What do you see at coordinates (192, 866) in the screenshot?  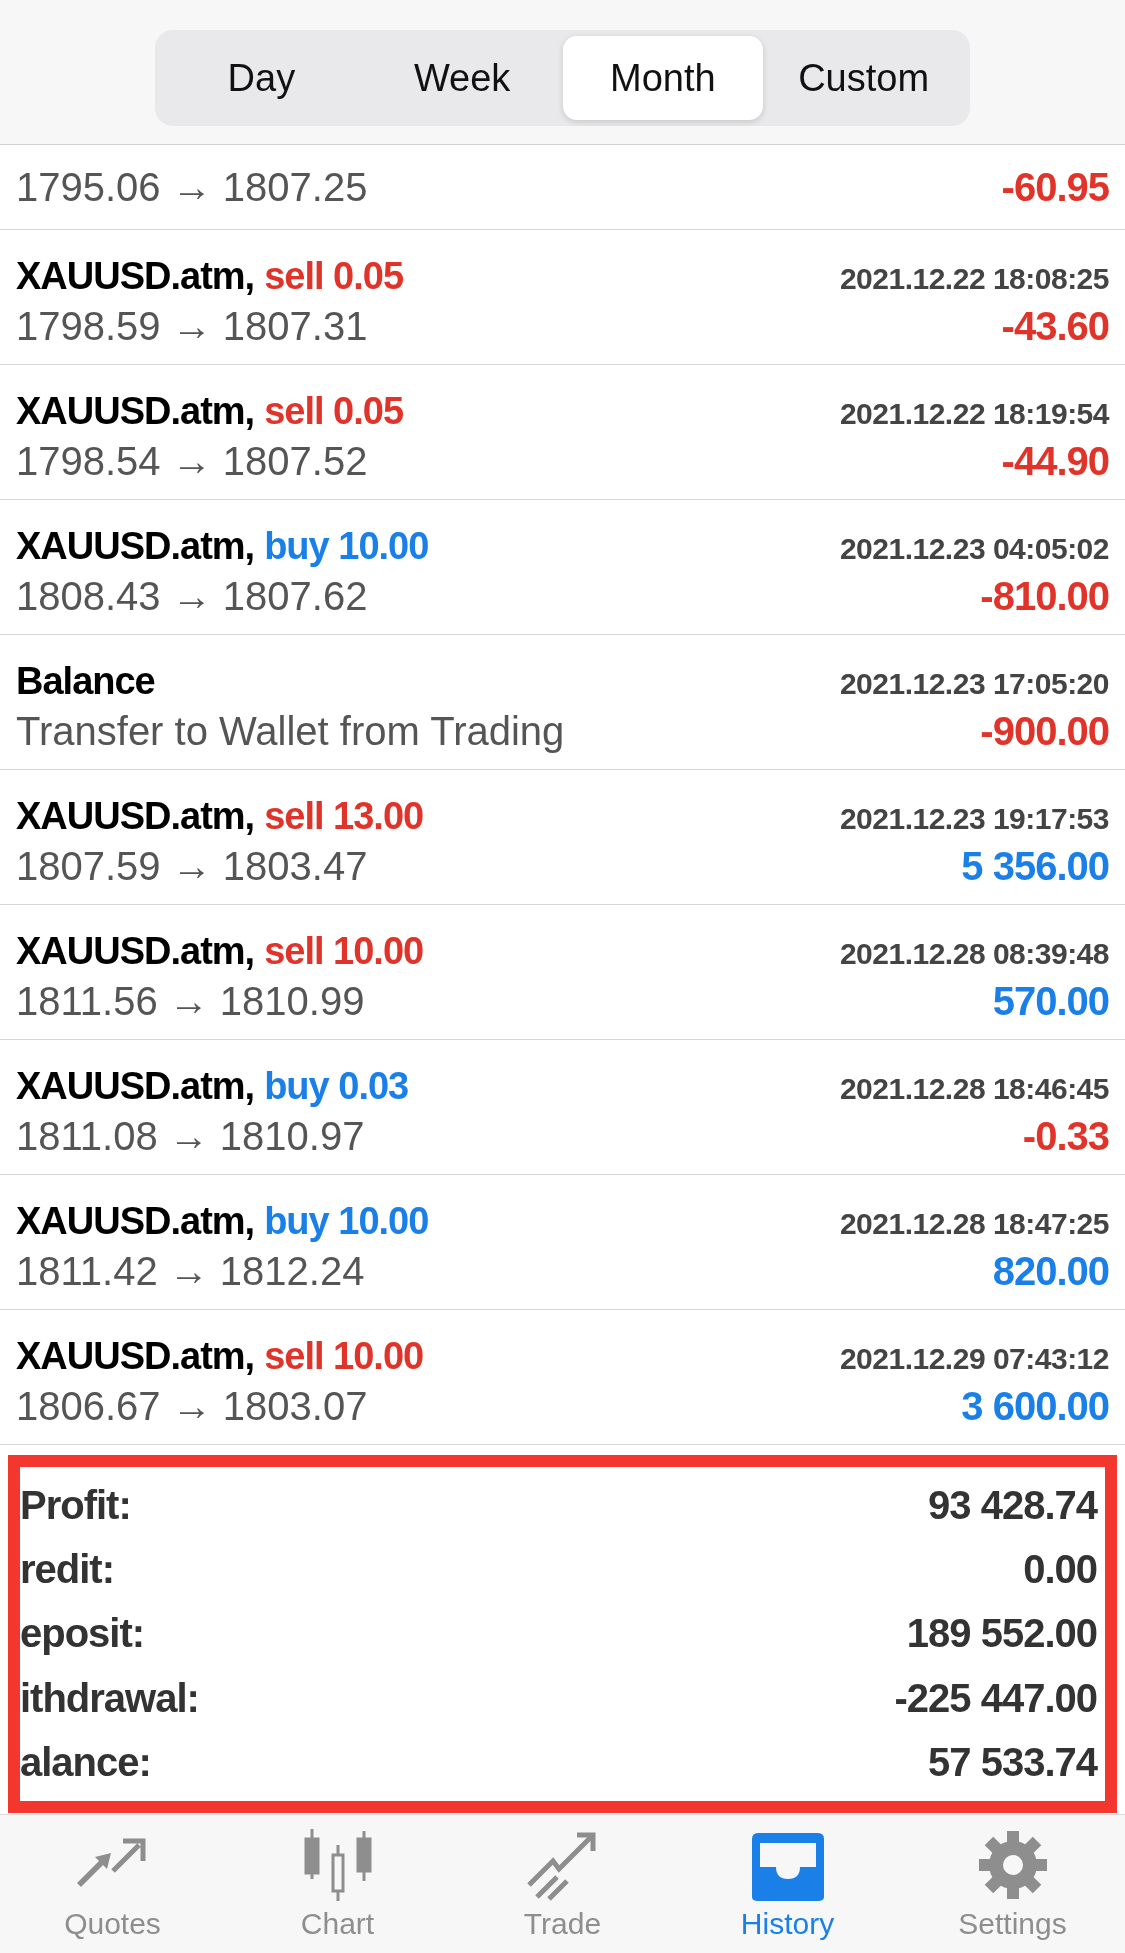 I see `deal-prices: 1807.59 → 1803.47` at bounding box center [192, 866].